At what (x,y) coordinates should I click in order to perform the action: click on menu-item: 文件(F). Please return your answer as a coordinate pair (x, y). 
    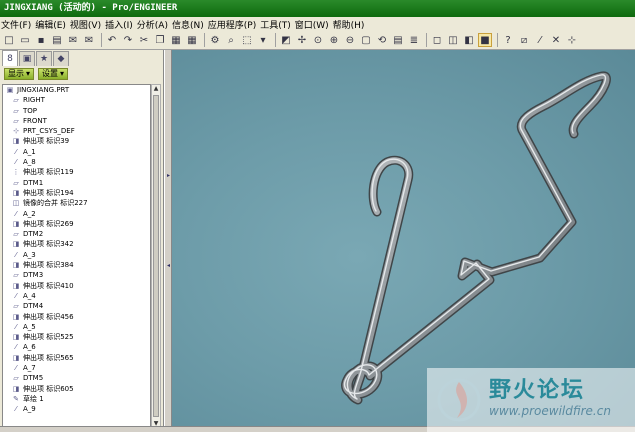
    Looking at the image, I should click on (18, 24).